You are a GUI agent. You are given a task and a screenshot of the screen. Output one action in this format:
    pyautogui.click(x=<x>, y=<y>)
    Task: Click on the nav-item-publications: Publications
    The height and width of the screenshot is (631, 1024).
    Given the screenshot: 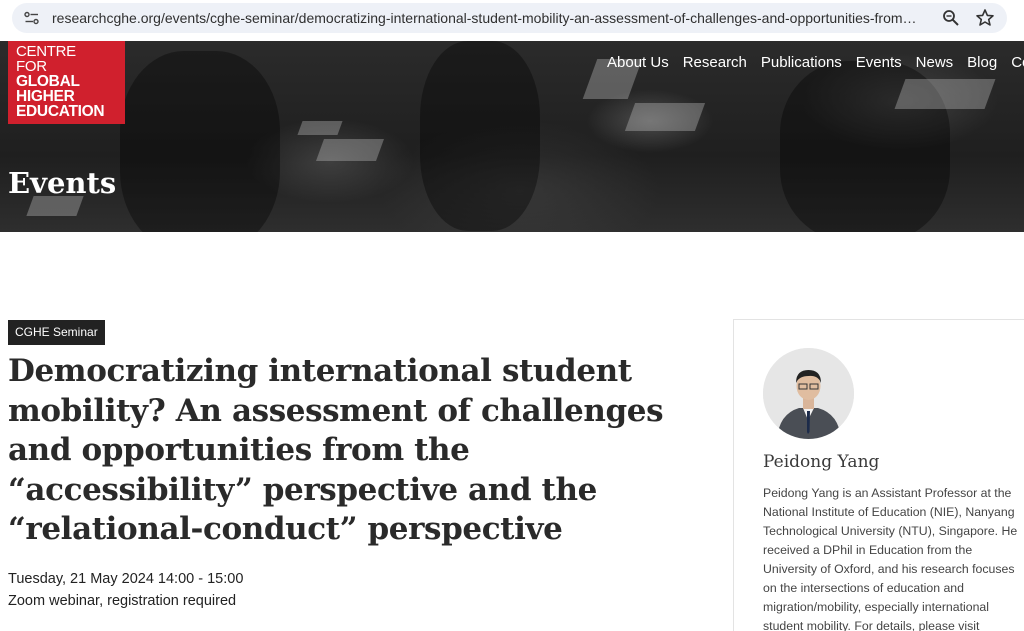 What is the action you would take?
    pyautogui.click(x=801, y=62)
    